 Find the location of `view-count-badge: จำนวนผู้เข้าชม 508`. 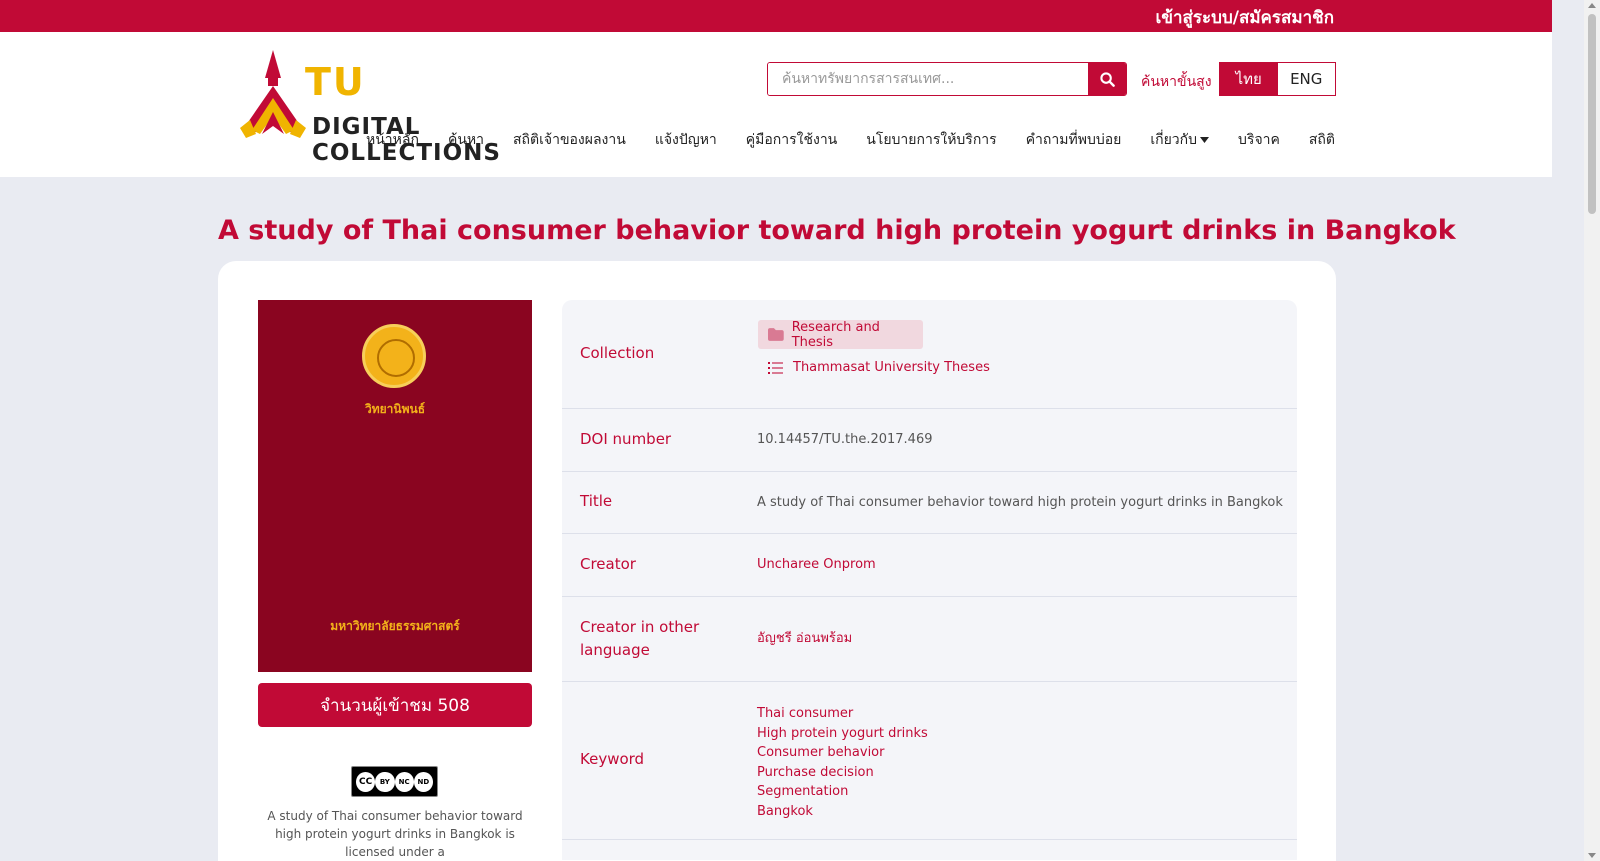

view-count-badge: จำนวนผู้เข้าชม 508 is located at coordinates (395, 705).